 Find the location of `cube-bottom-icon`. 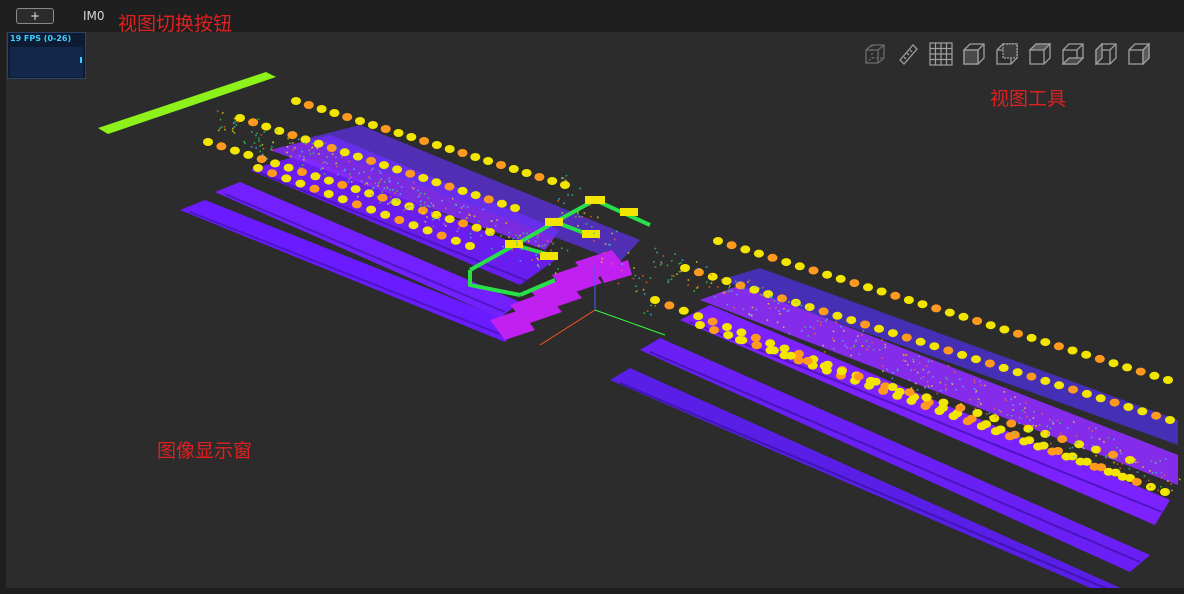

cube-bottom-icon is located at coordinates (1073, 54).